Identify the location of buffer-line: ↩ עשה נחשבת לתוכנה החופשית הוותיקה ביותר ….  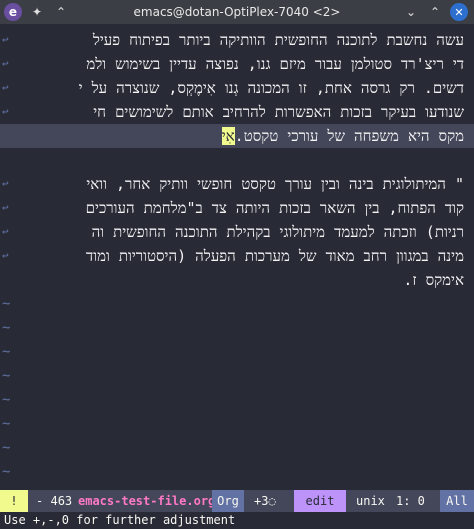
(237, 40).